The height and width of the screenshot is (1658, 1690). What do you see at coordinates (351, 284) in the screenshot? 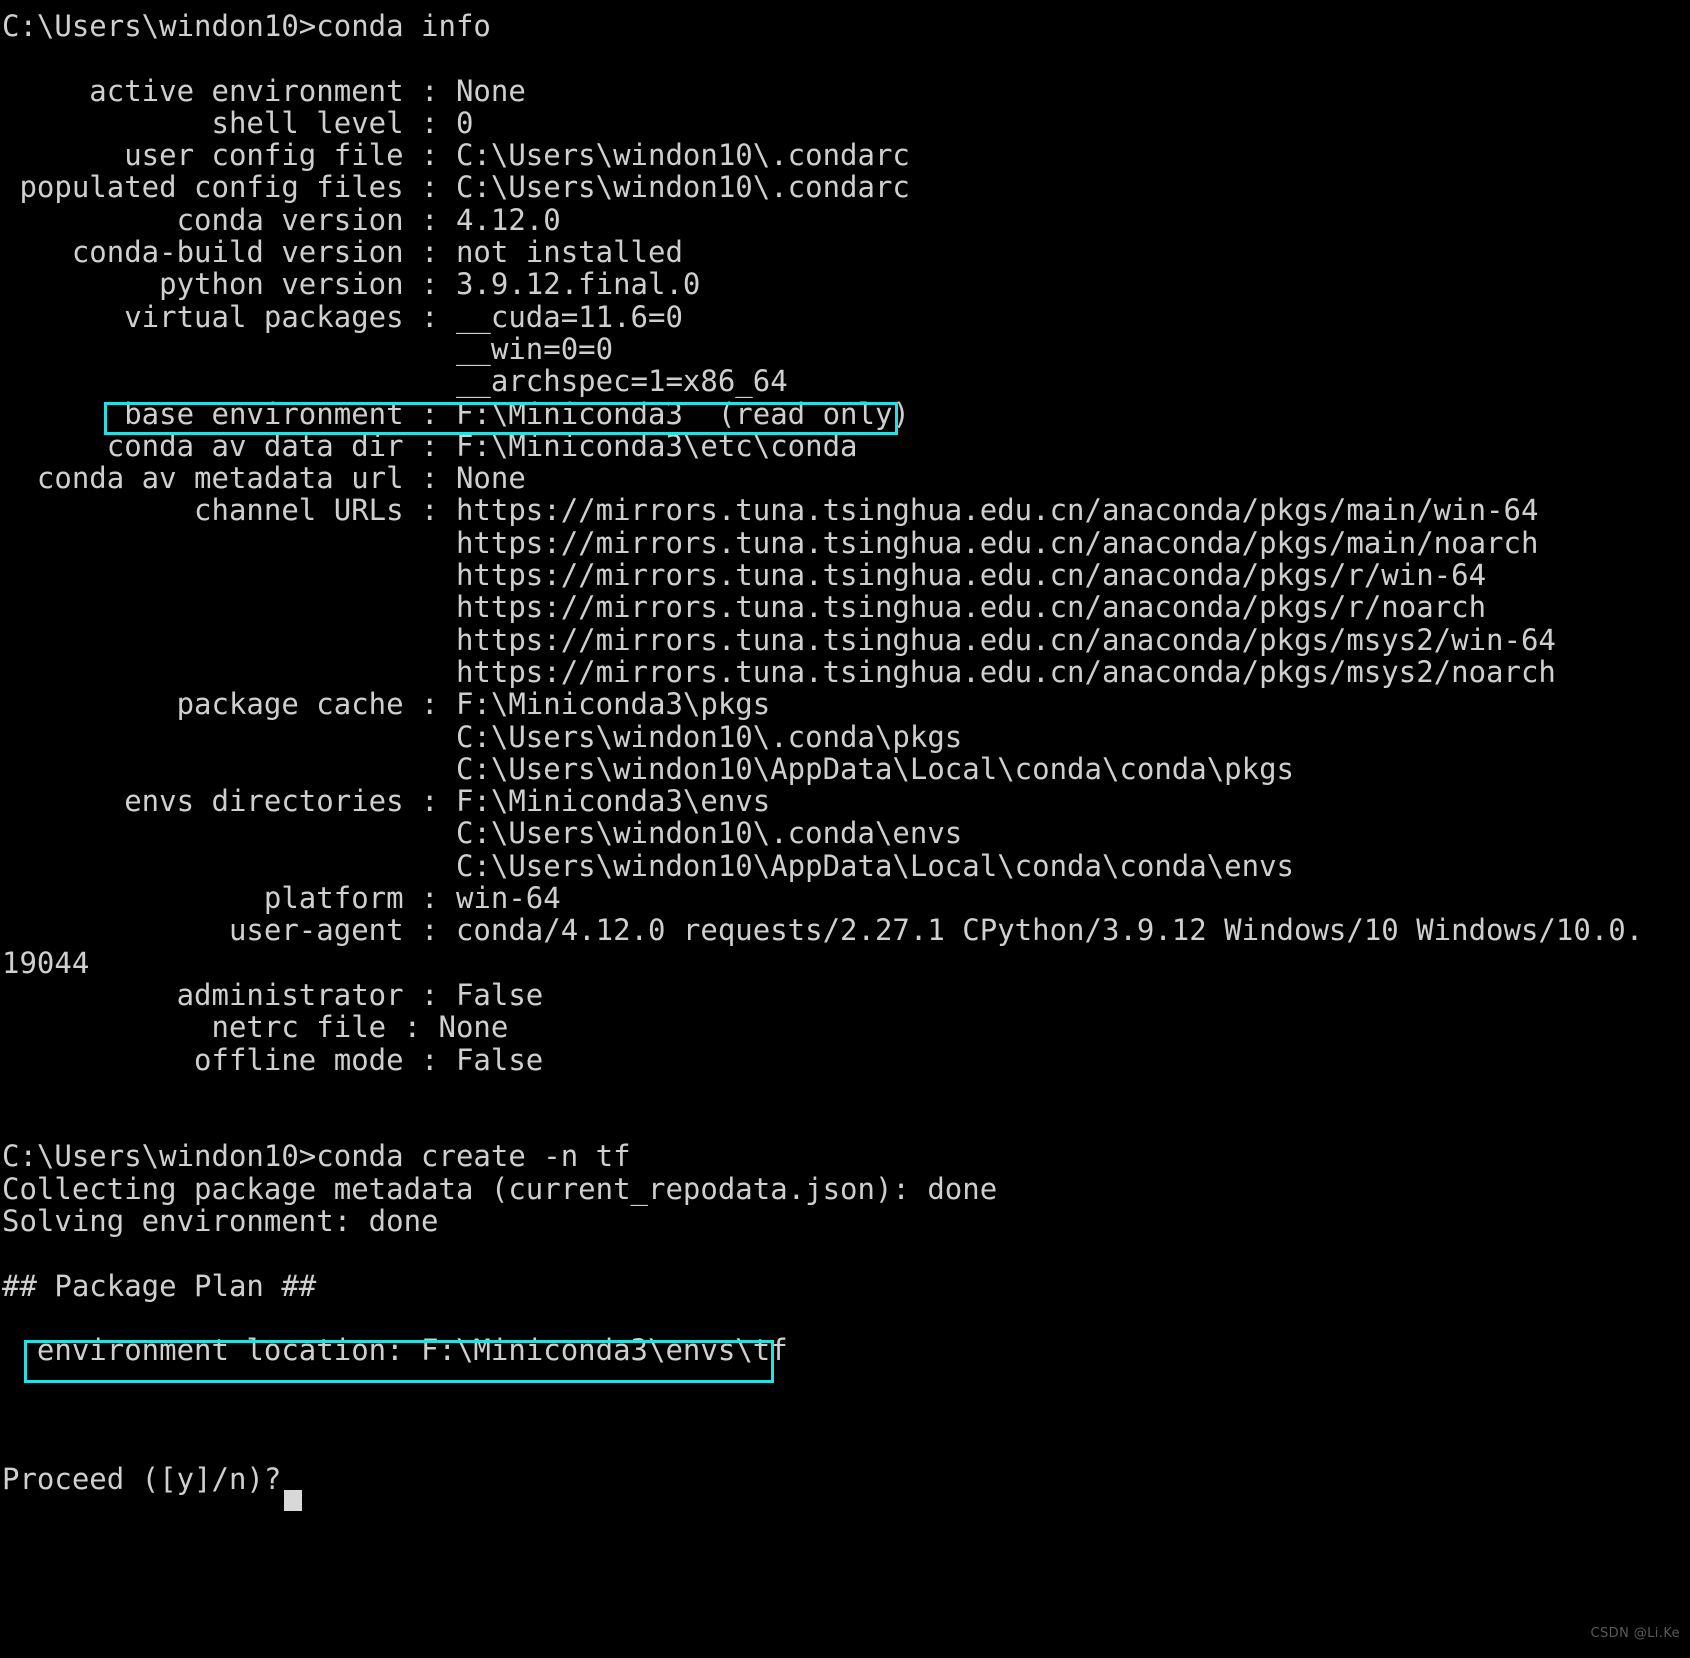
I see `terminal-line: python version : 3.9.12.final.0` at bounding box center [351, 284].